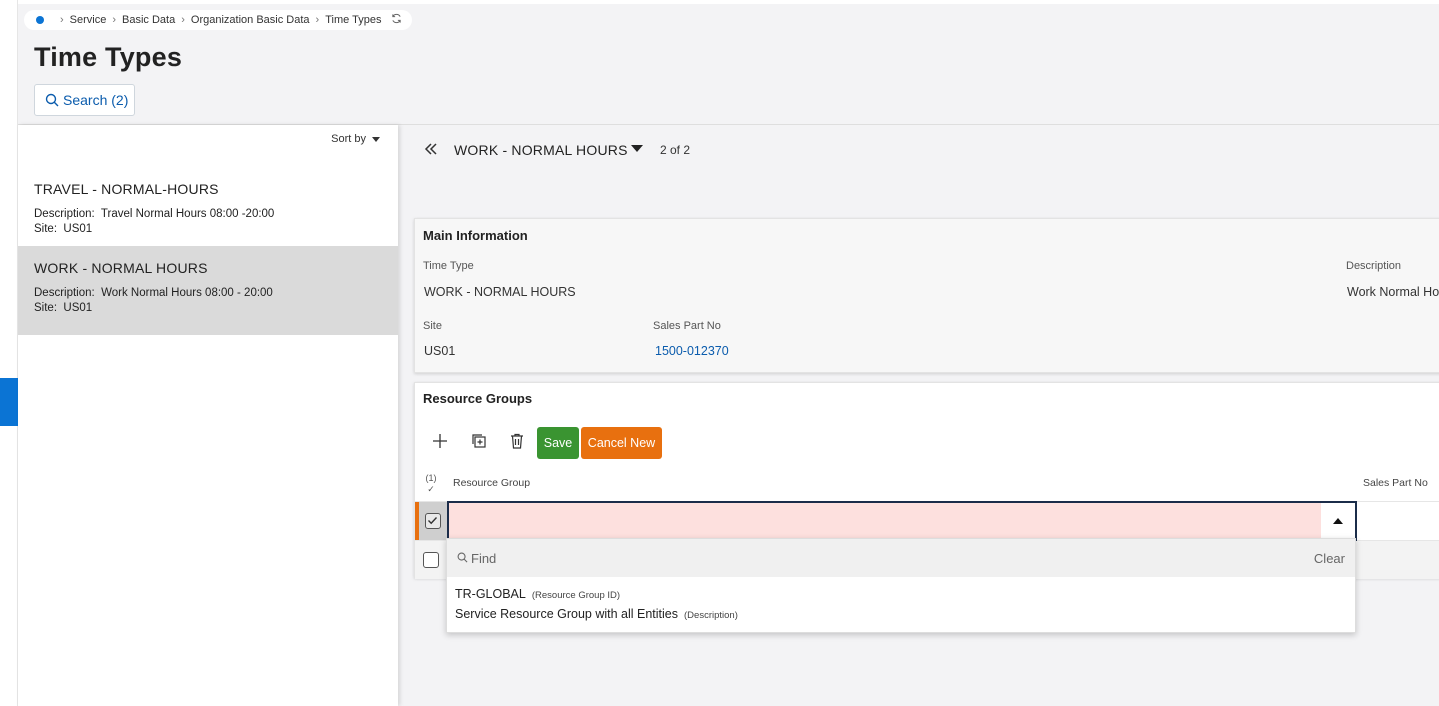 Image resolution: width=1439 pixels, height=706 pixels. What do you see at coordinates (675, 150) in the screenshot?
I see `record-count: 2 of 2` at bounding box center [675, 150].